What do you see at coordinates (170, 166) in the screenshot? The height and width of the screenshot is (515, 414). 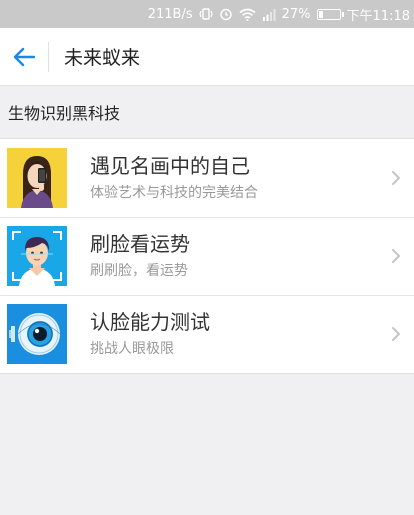 I see `item-title: 遇见名画中的自己` at bounding box center [170, 166].